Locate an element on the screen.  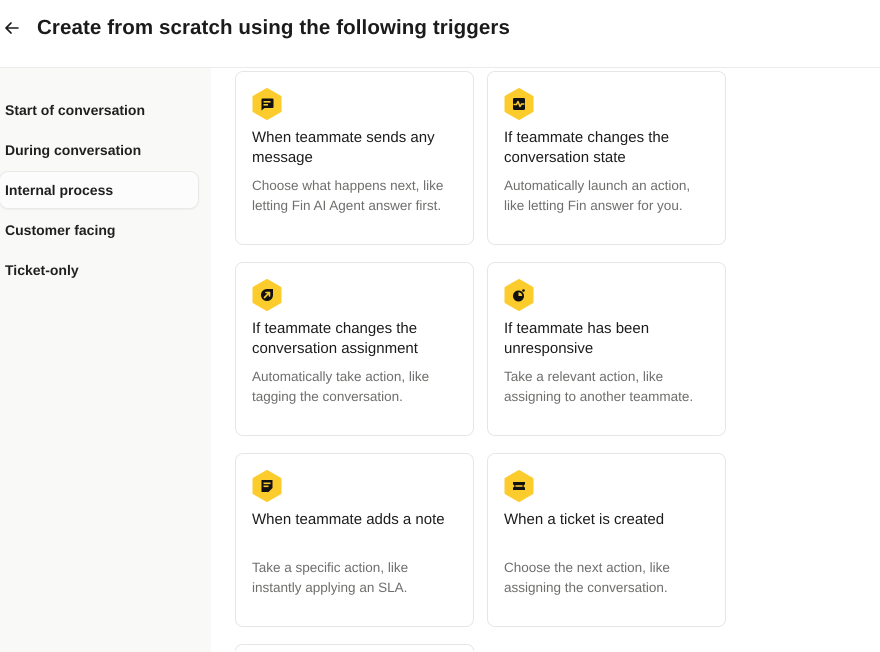
card-title: When teammate sends any message is located at coordinates (344, 148).